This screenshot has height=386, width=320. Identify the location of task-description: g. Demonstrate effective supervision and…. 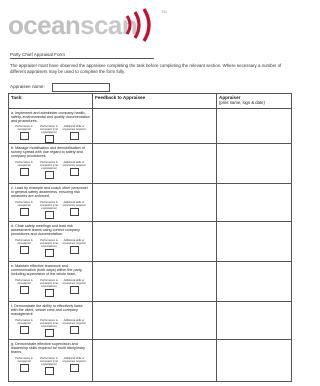
(48, 348).